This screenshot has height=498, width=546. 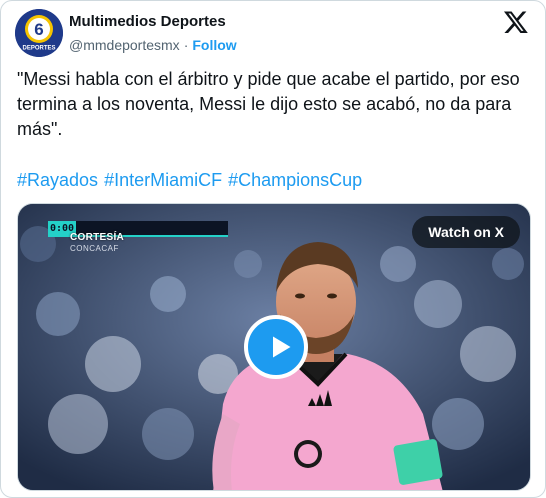 I want to click on account-name: Multimedios Deportes, so click(x=147, y=21).